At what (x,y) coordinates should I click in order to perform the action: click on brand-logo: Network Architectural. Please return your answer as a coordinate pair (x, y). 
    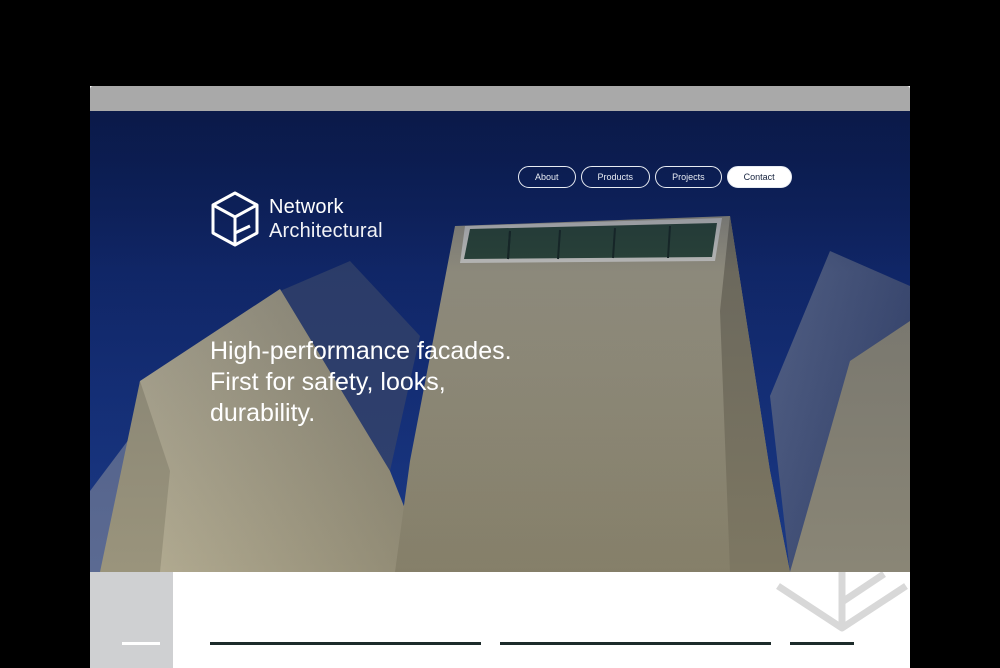
    Looking at the image, I should click on (296, 219).